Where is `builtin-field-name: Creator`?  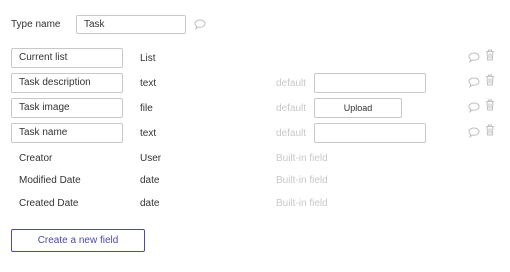
builtin-field-name: Creator is located at coordinates (36, 158).